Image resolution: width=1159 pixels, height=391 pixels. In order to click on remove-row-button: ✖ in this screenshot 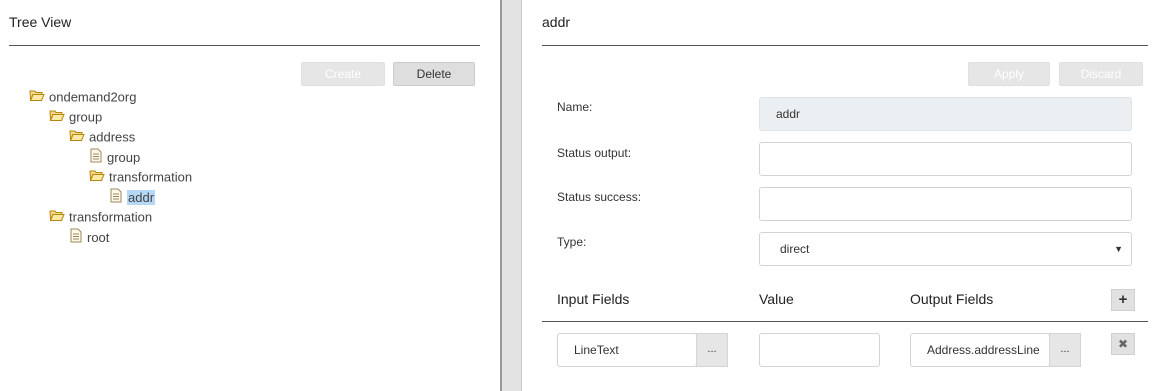, I will do `click(1123, 344)`.